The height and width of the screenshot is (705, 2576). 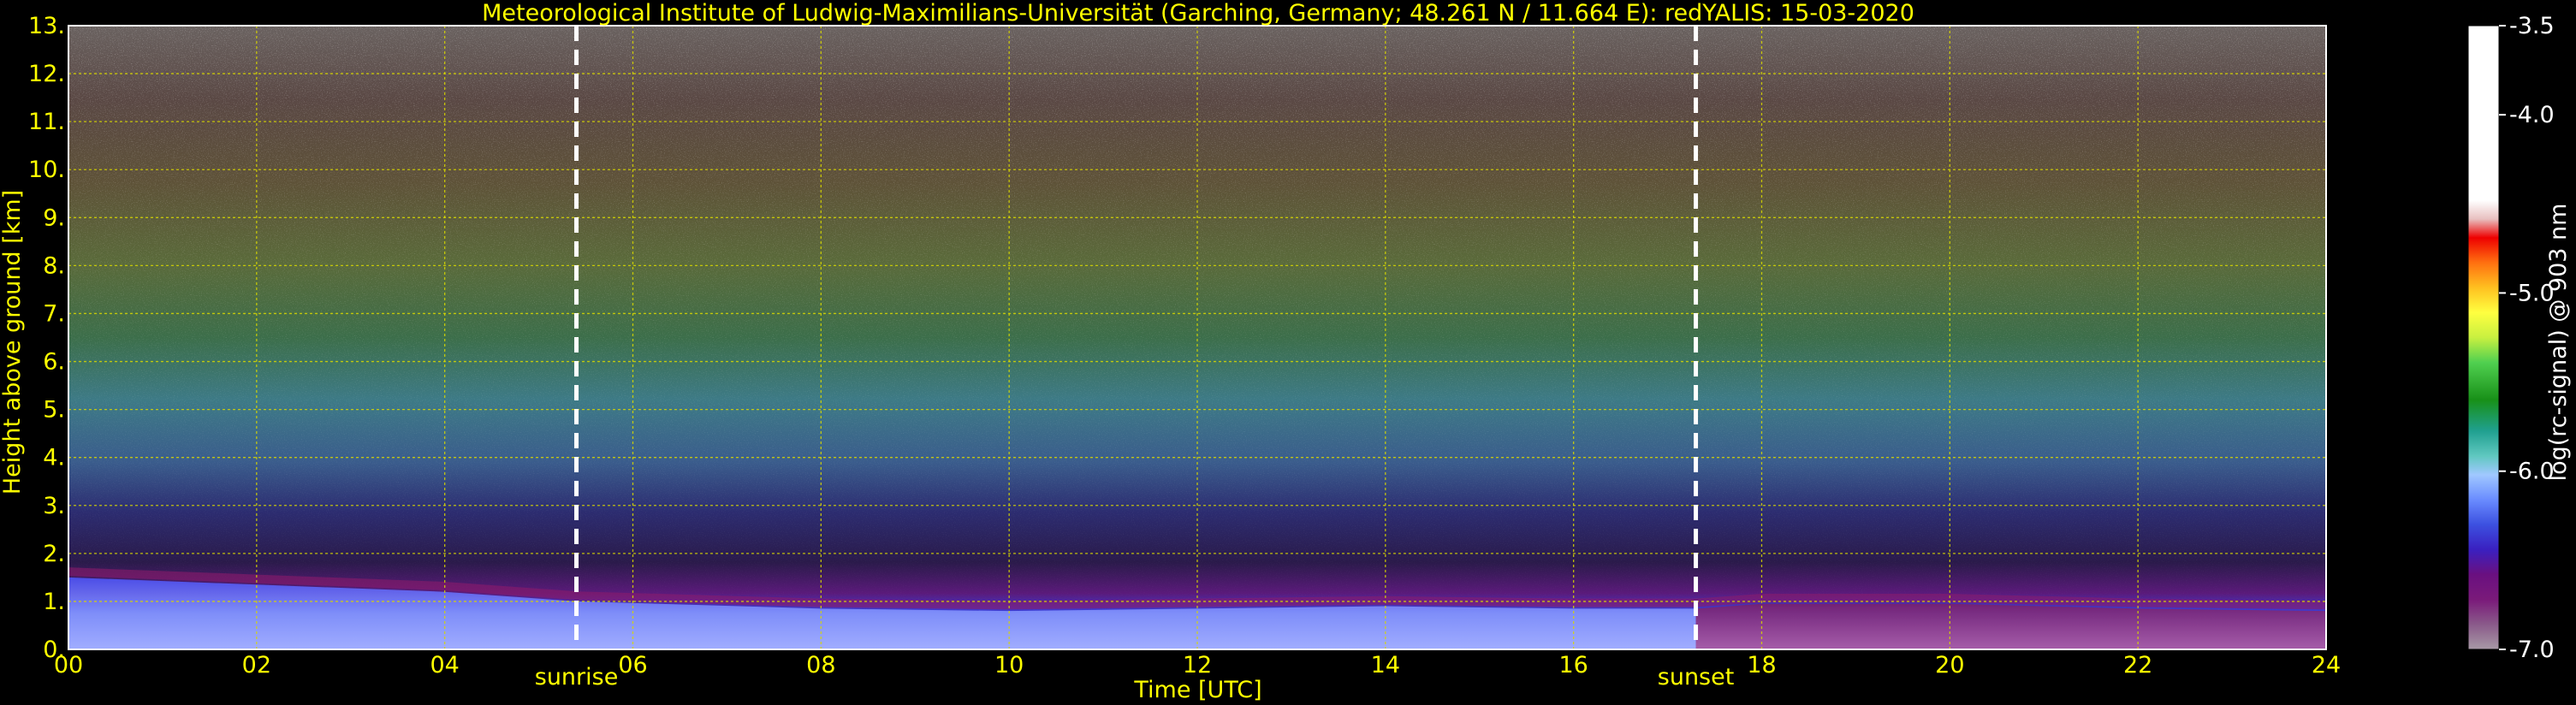 What do you see at coordinates (632, 665) in the screenshot?
I see `x-tick-label: 06` at bounding box center [632, 665].